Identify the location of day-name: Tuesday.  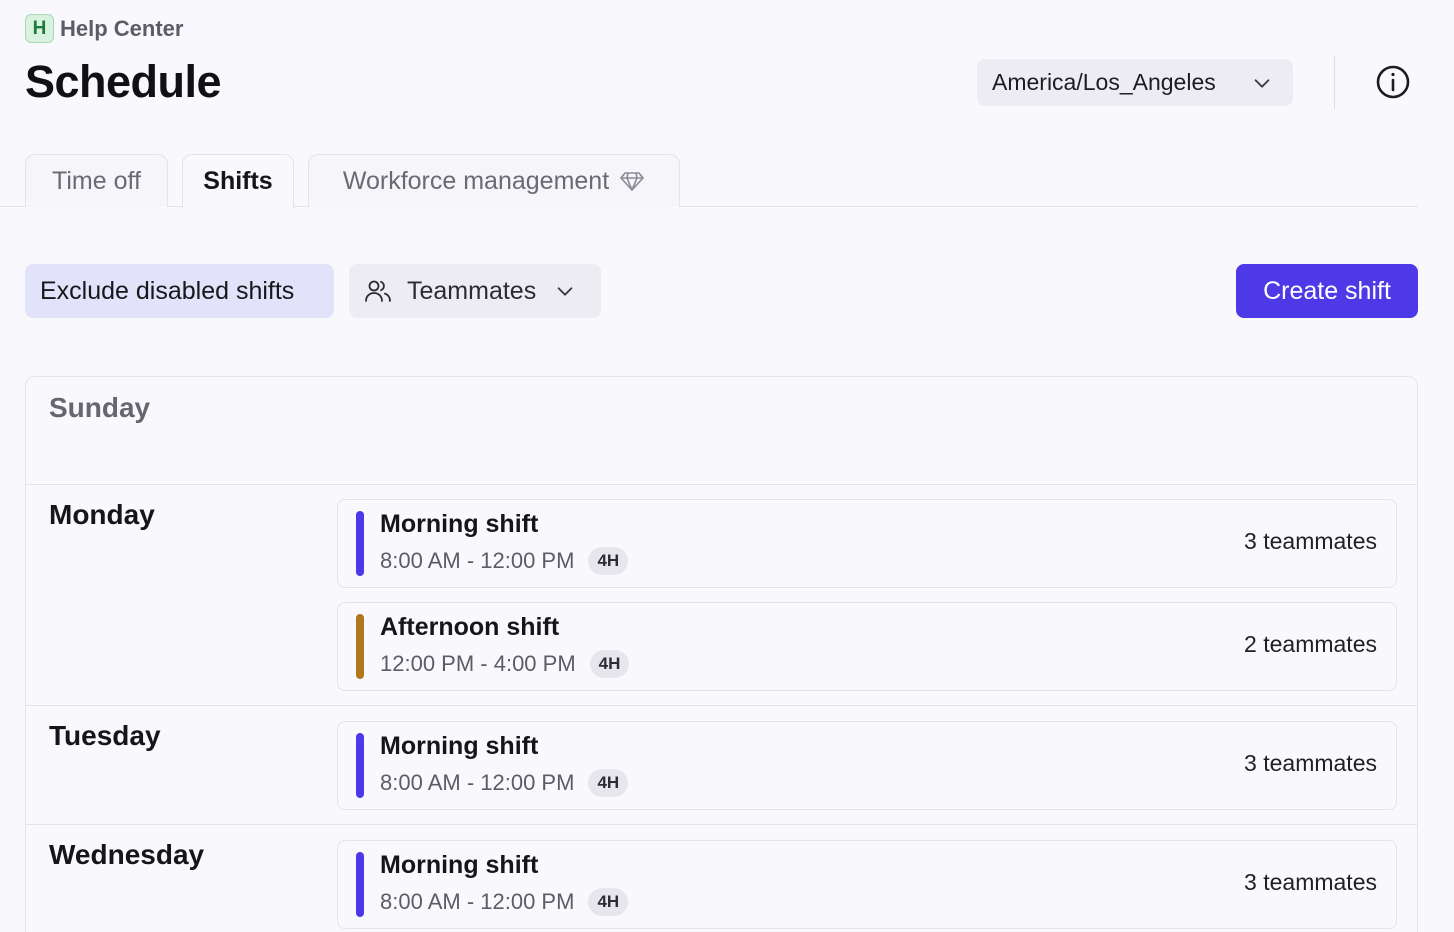
(105, 735).